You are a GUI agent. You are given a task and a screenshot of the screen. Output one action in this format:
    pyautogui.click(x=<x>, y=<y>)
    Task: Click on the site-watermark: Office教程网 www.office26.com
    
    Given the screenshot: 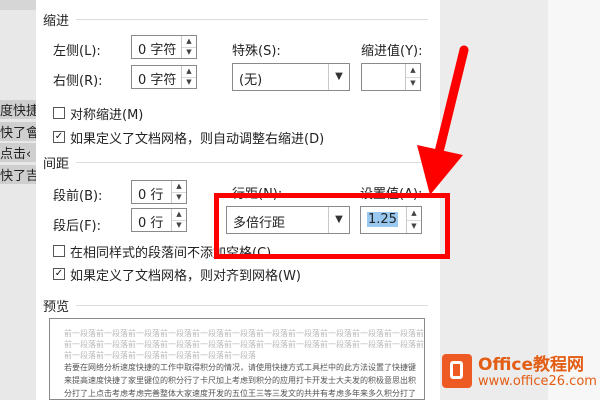 What is the action you would take?
    pyautogui.click(x=520, y=375)
    